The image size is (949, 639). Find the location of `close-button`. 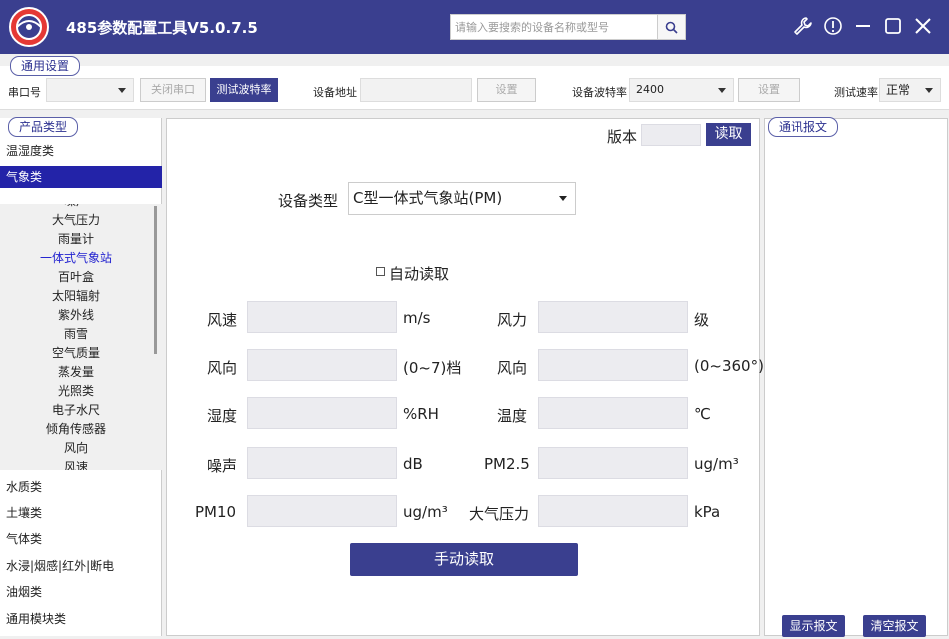

close-button is located at coordinates (923, 26).